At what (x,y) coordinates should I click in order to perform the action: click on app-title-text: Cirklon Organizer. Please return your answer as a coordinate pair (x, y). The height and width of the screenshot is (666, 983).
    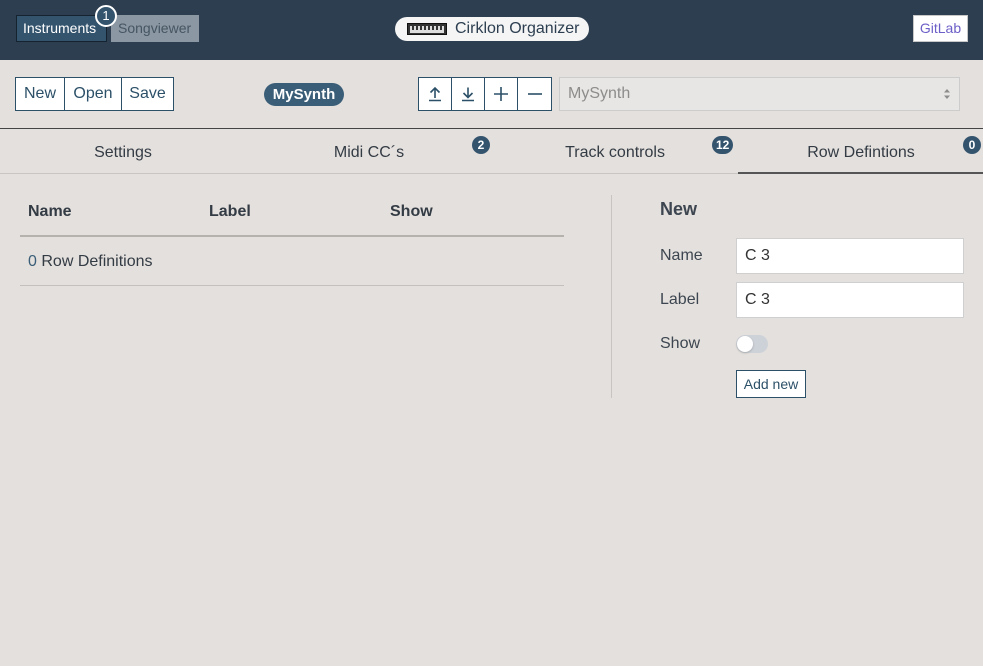
    Looking at the image, I should click on (517, 28).